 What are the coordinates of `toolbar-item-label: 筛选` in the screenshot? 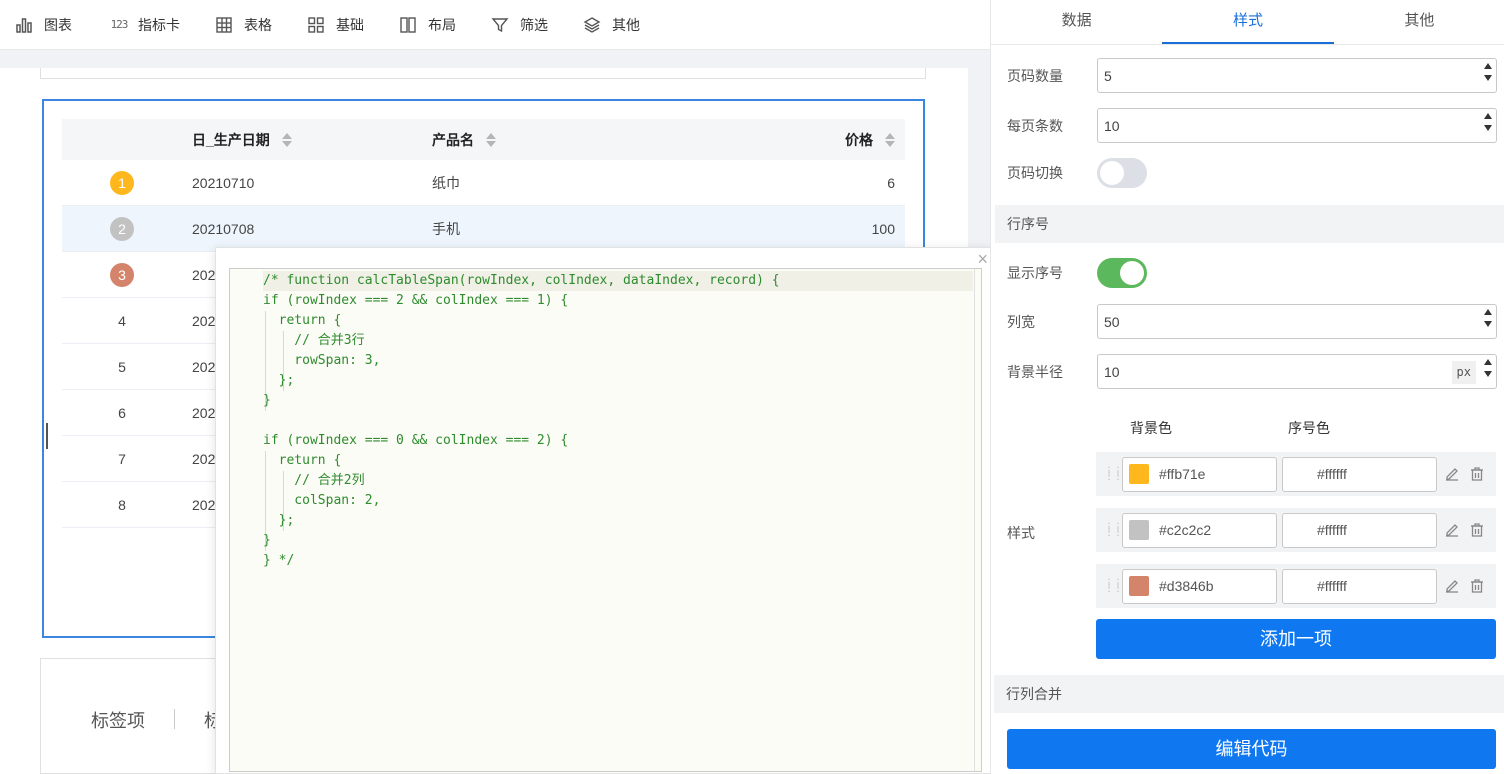 It's located at (534, 24).